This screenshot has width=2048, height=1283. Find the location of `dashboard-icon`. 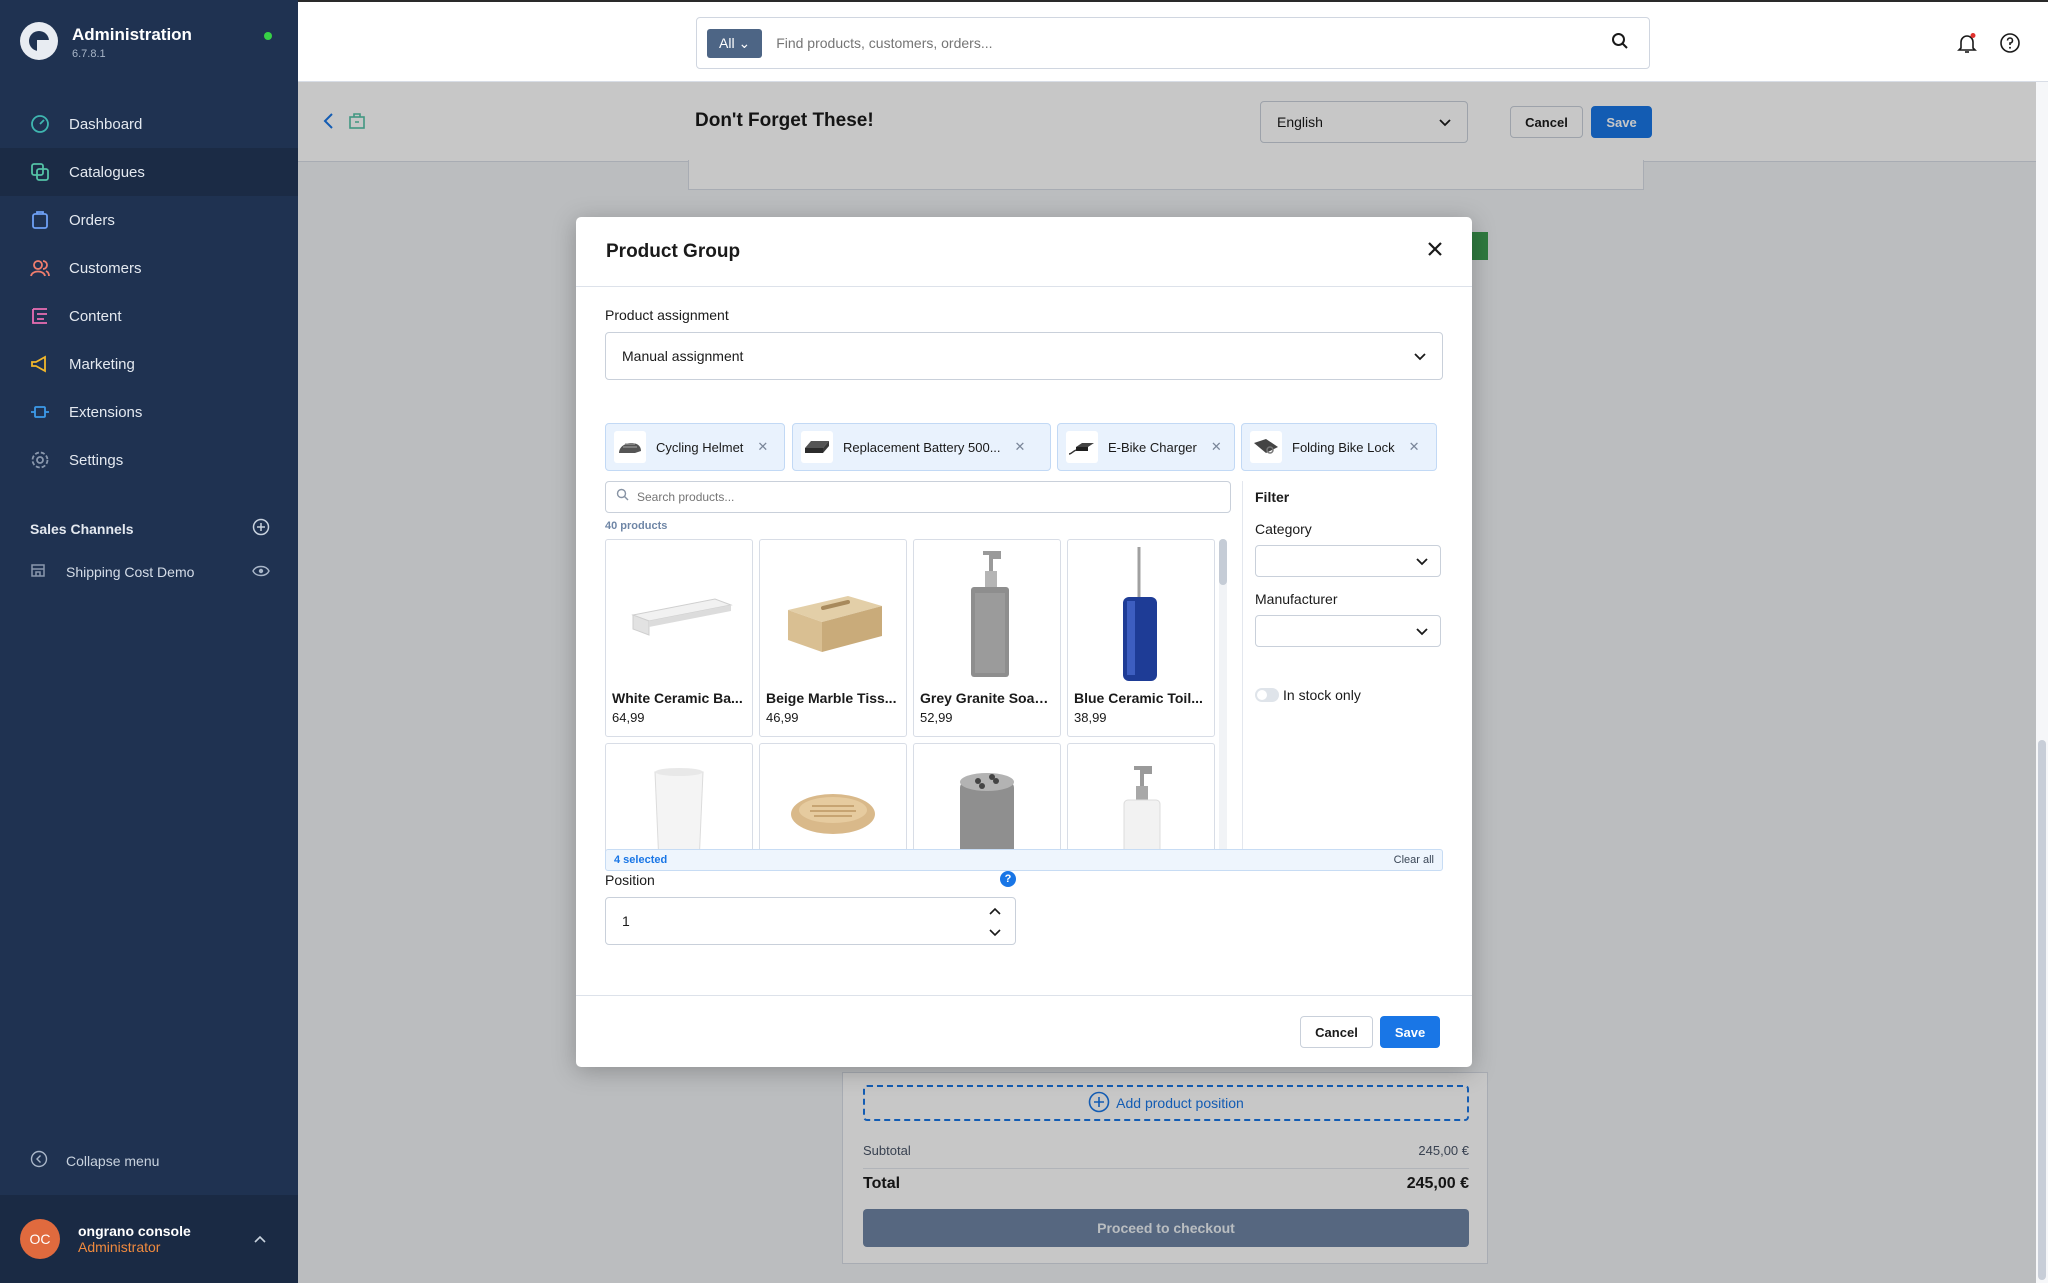

dashboard-icon is located at coordinates (40, 124).